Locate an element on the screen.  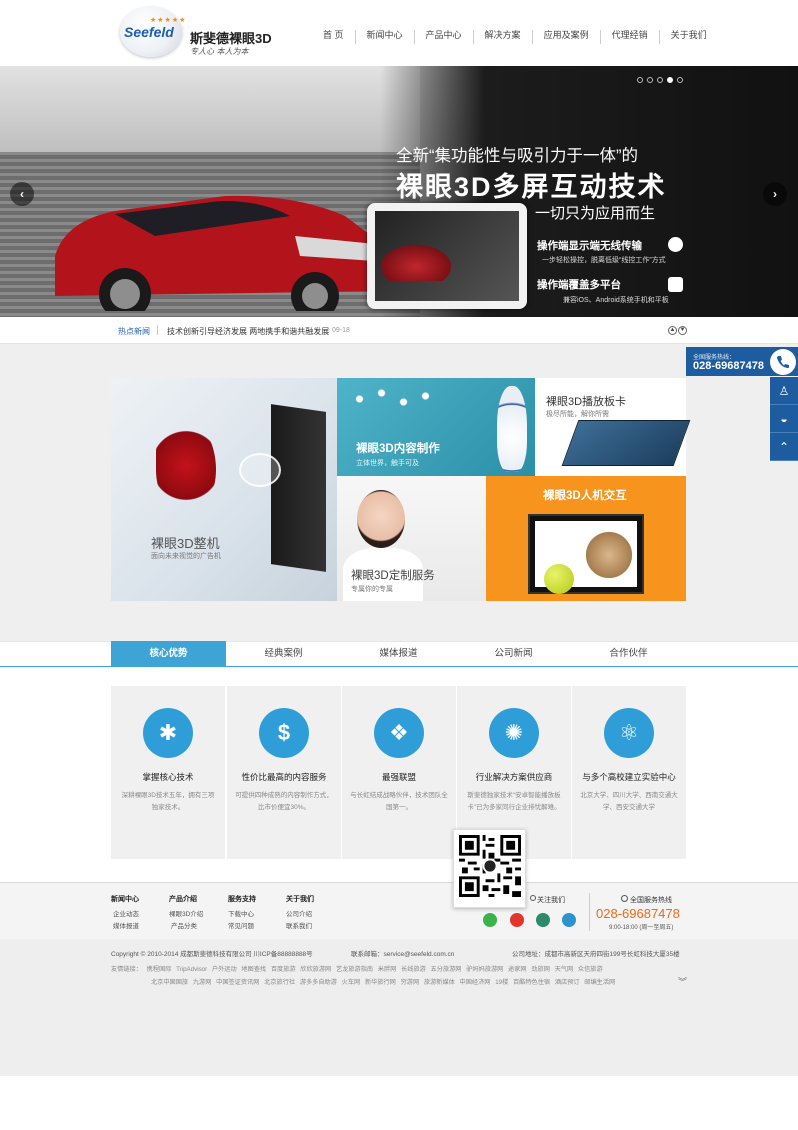
tile-3d-machine-title: 裸眼3D整机 is located at coordinates (185, 543).